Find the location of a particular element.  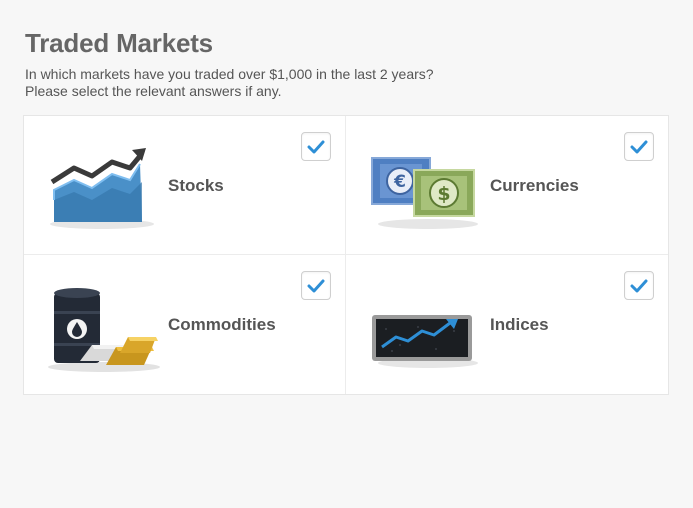

market-option-commodities: Commodities is located at coordinates (185, 324).